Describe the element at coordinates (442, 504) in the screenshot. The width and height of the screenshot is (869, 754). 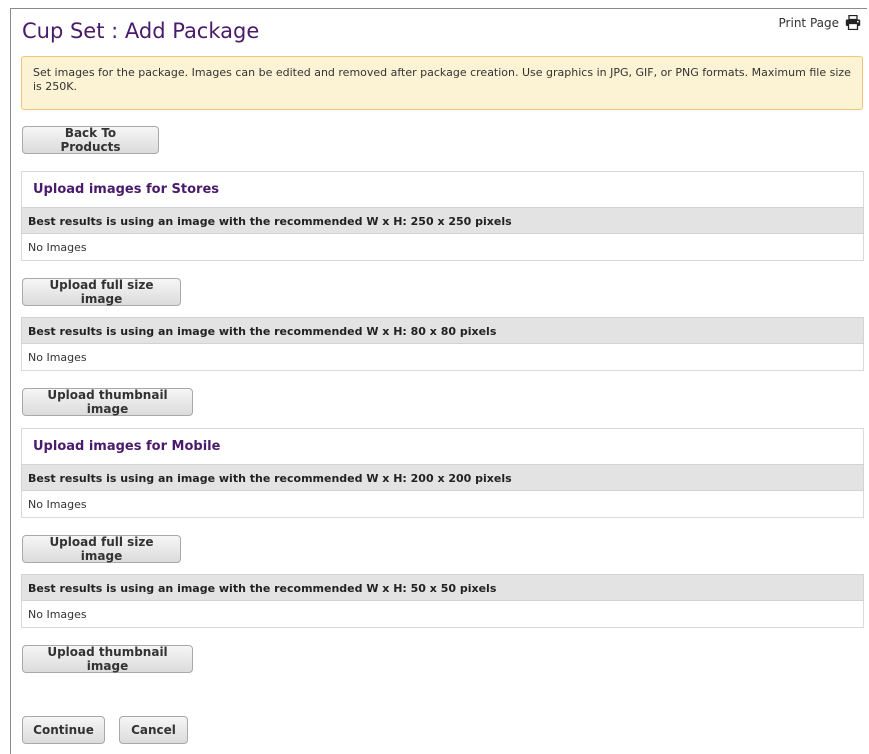
I see `mobile-full-size-status: No Images` at that location.